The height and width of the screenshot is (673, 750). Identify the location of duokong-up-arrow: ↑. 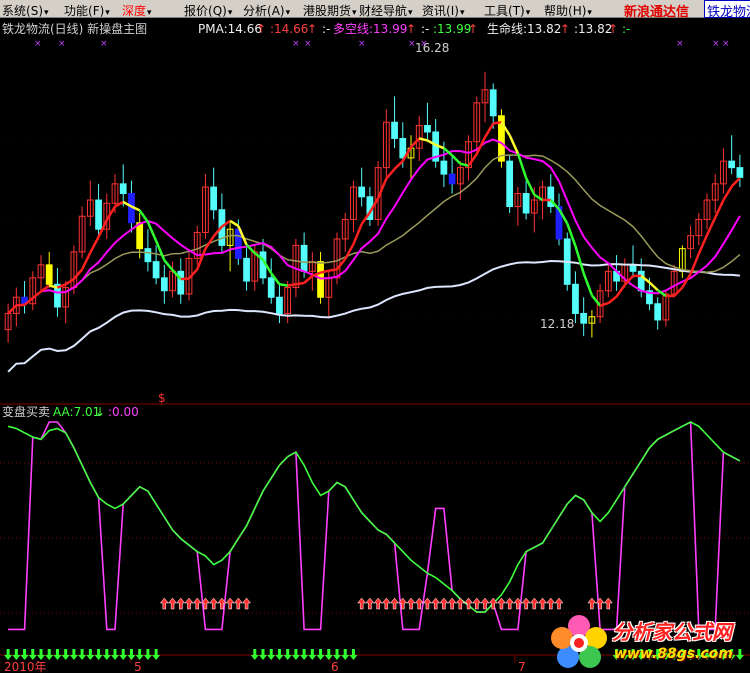
(411, 29).